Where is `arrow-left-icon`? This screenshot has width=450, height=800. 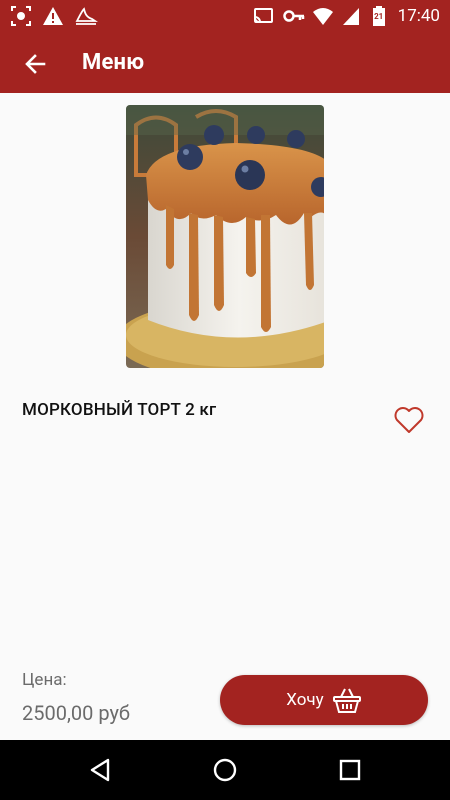 arrow-left-icon is located at coordinates (35, 64).